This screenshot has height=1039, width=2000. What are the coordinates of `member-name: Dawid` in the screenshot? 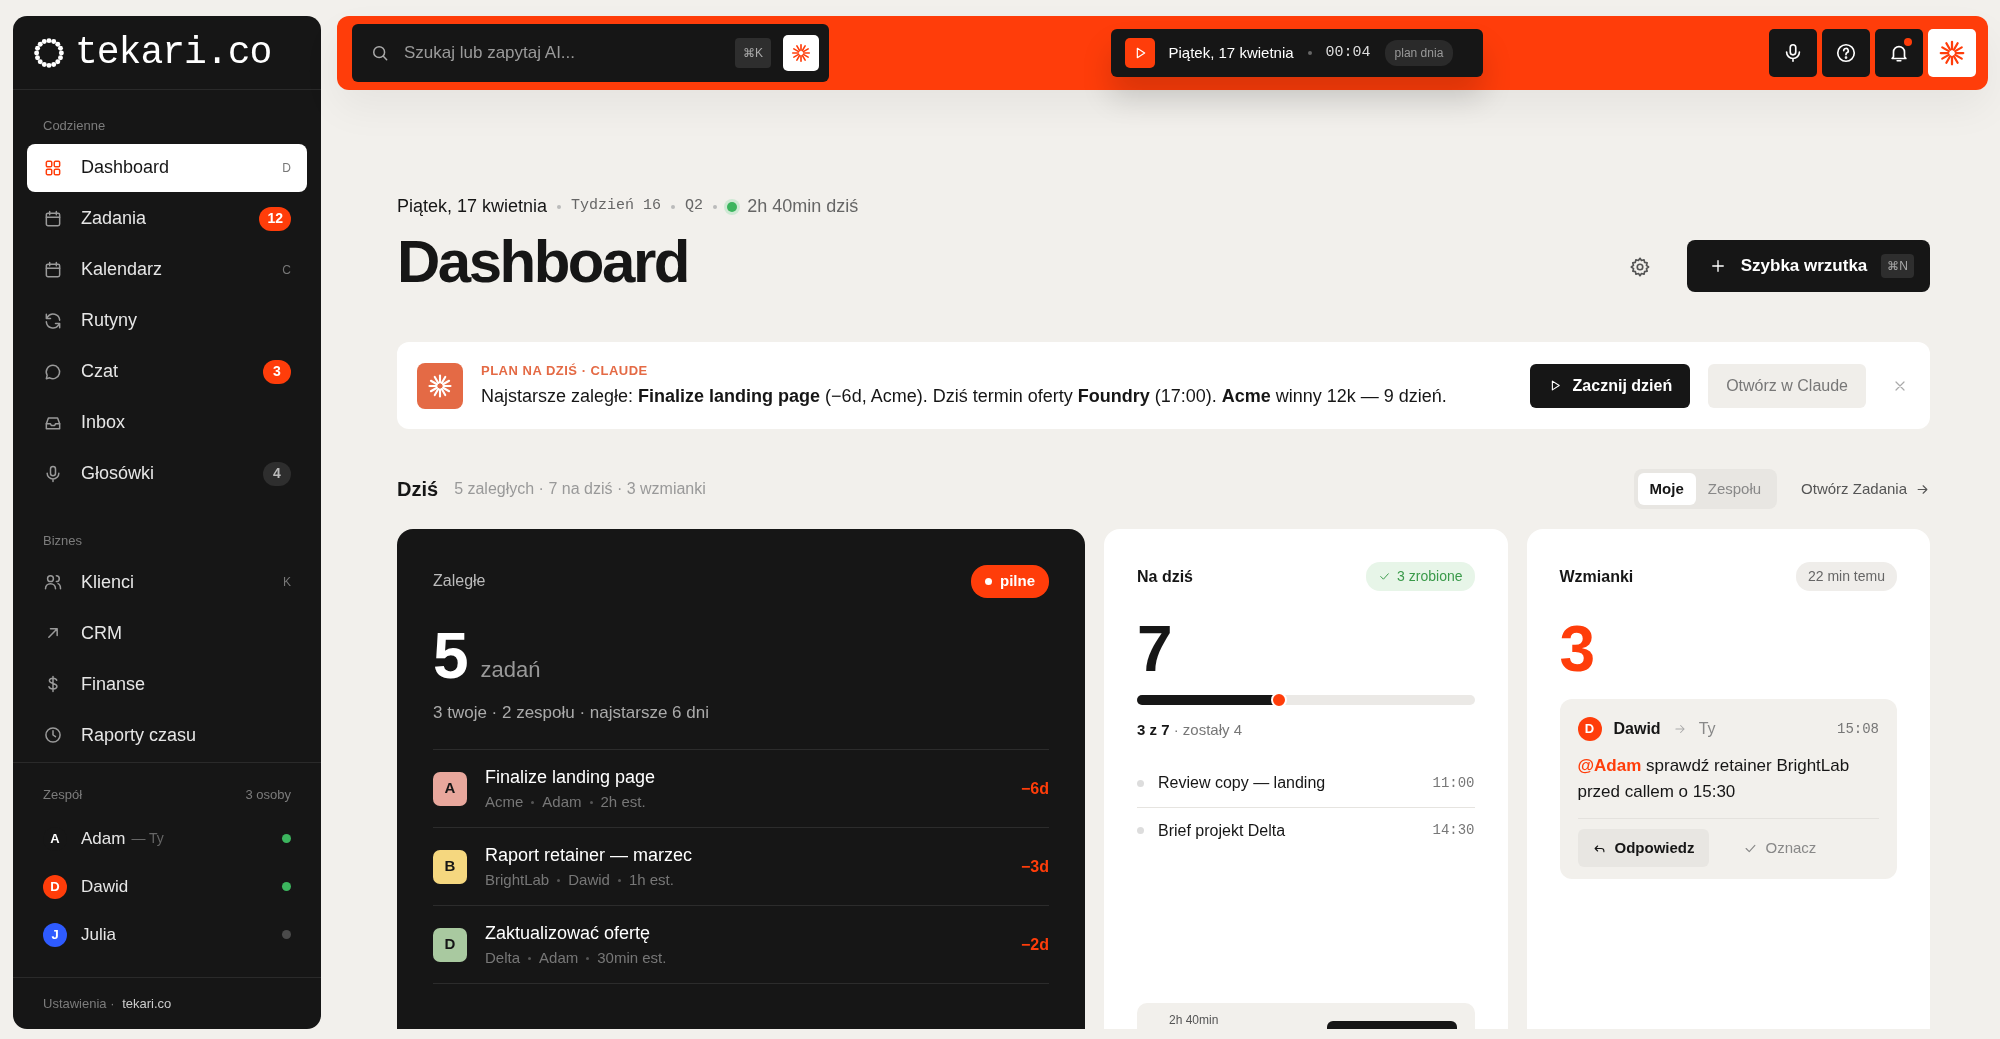 It's located at (105, 886).